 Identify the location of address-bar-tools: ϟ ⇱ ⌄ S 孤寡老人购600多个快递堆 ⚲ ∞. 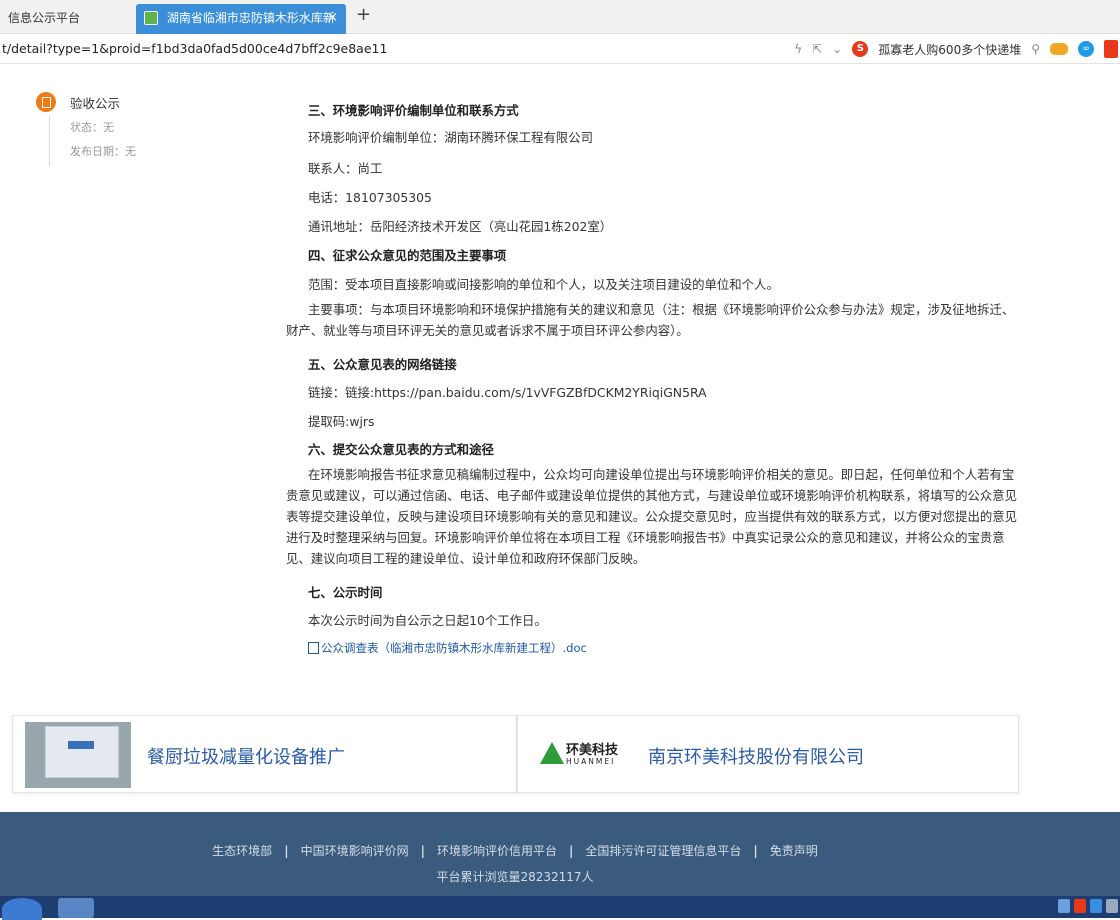
(957, 49).